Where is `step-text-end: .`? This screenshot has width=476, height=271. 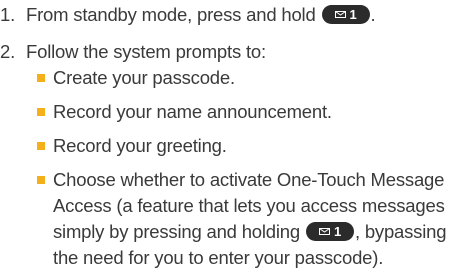 step-text-end: . is located at coordinates (373, 14).